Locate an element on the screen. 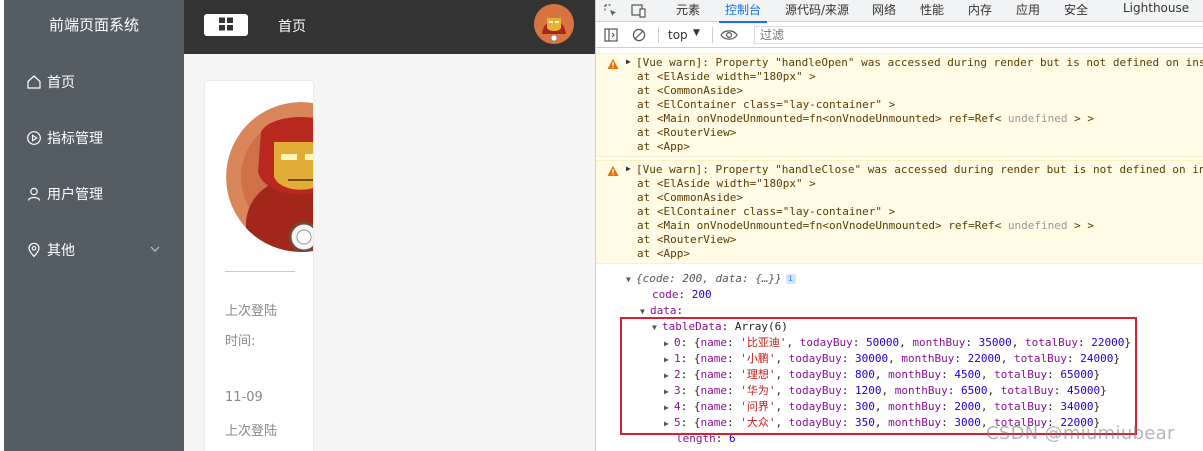 This screenshot has height=451, width=1203. grid-menu-icon is located at coordinates (226, 25).